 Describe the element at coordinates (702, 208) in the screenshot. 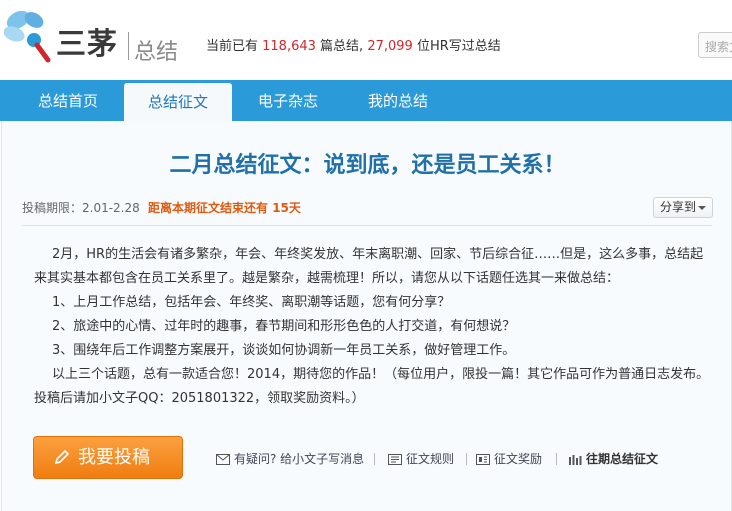

I see `chevron-down-icon` at that location.